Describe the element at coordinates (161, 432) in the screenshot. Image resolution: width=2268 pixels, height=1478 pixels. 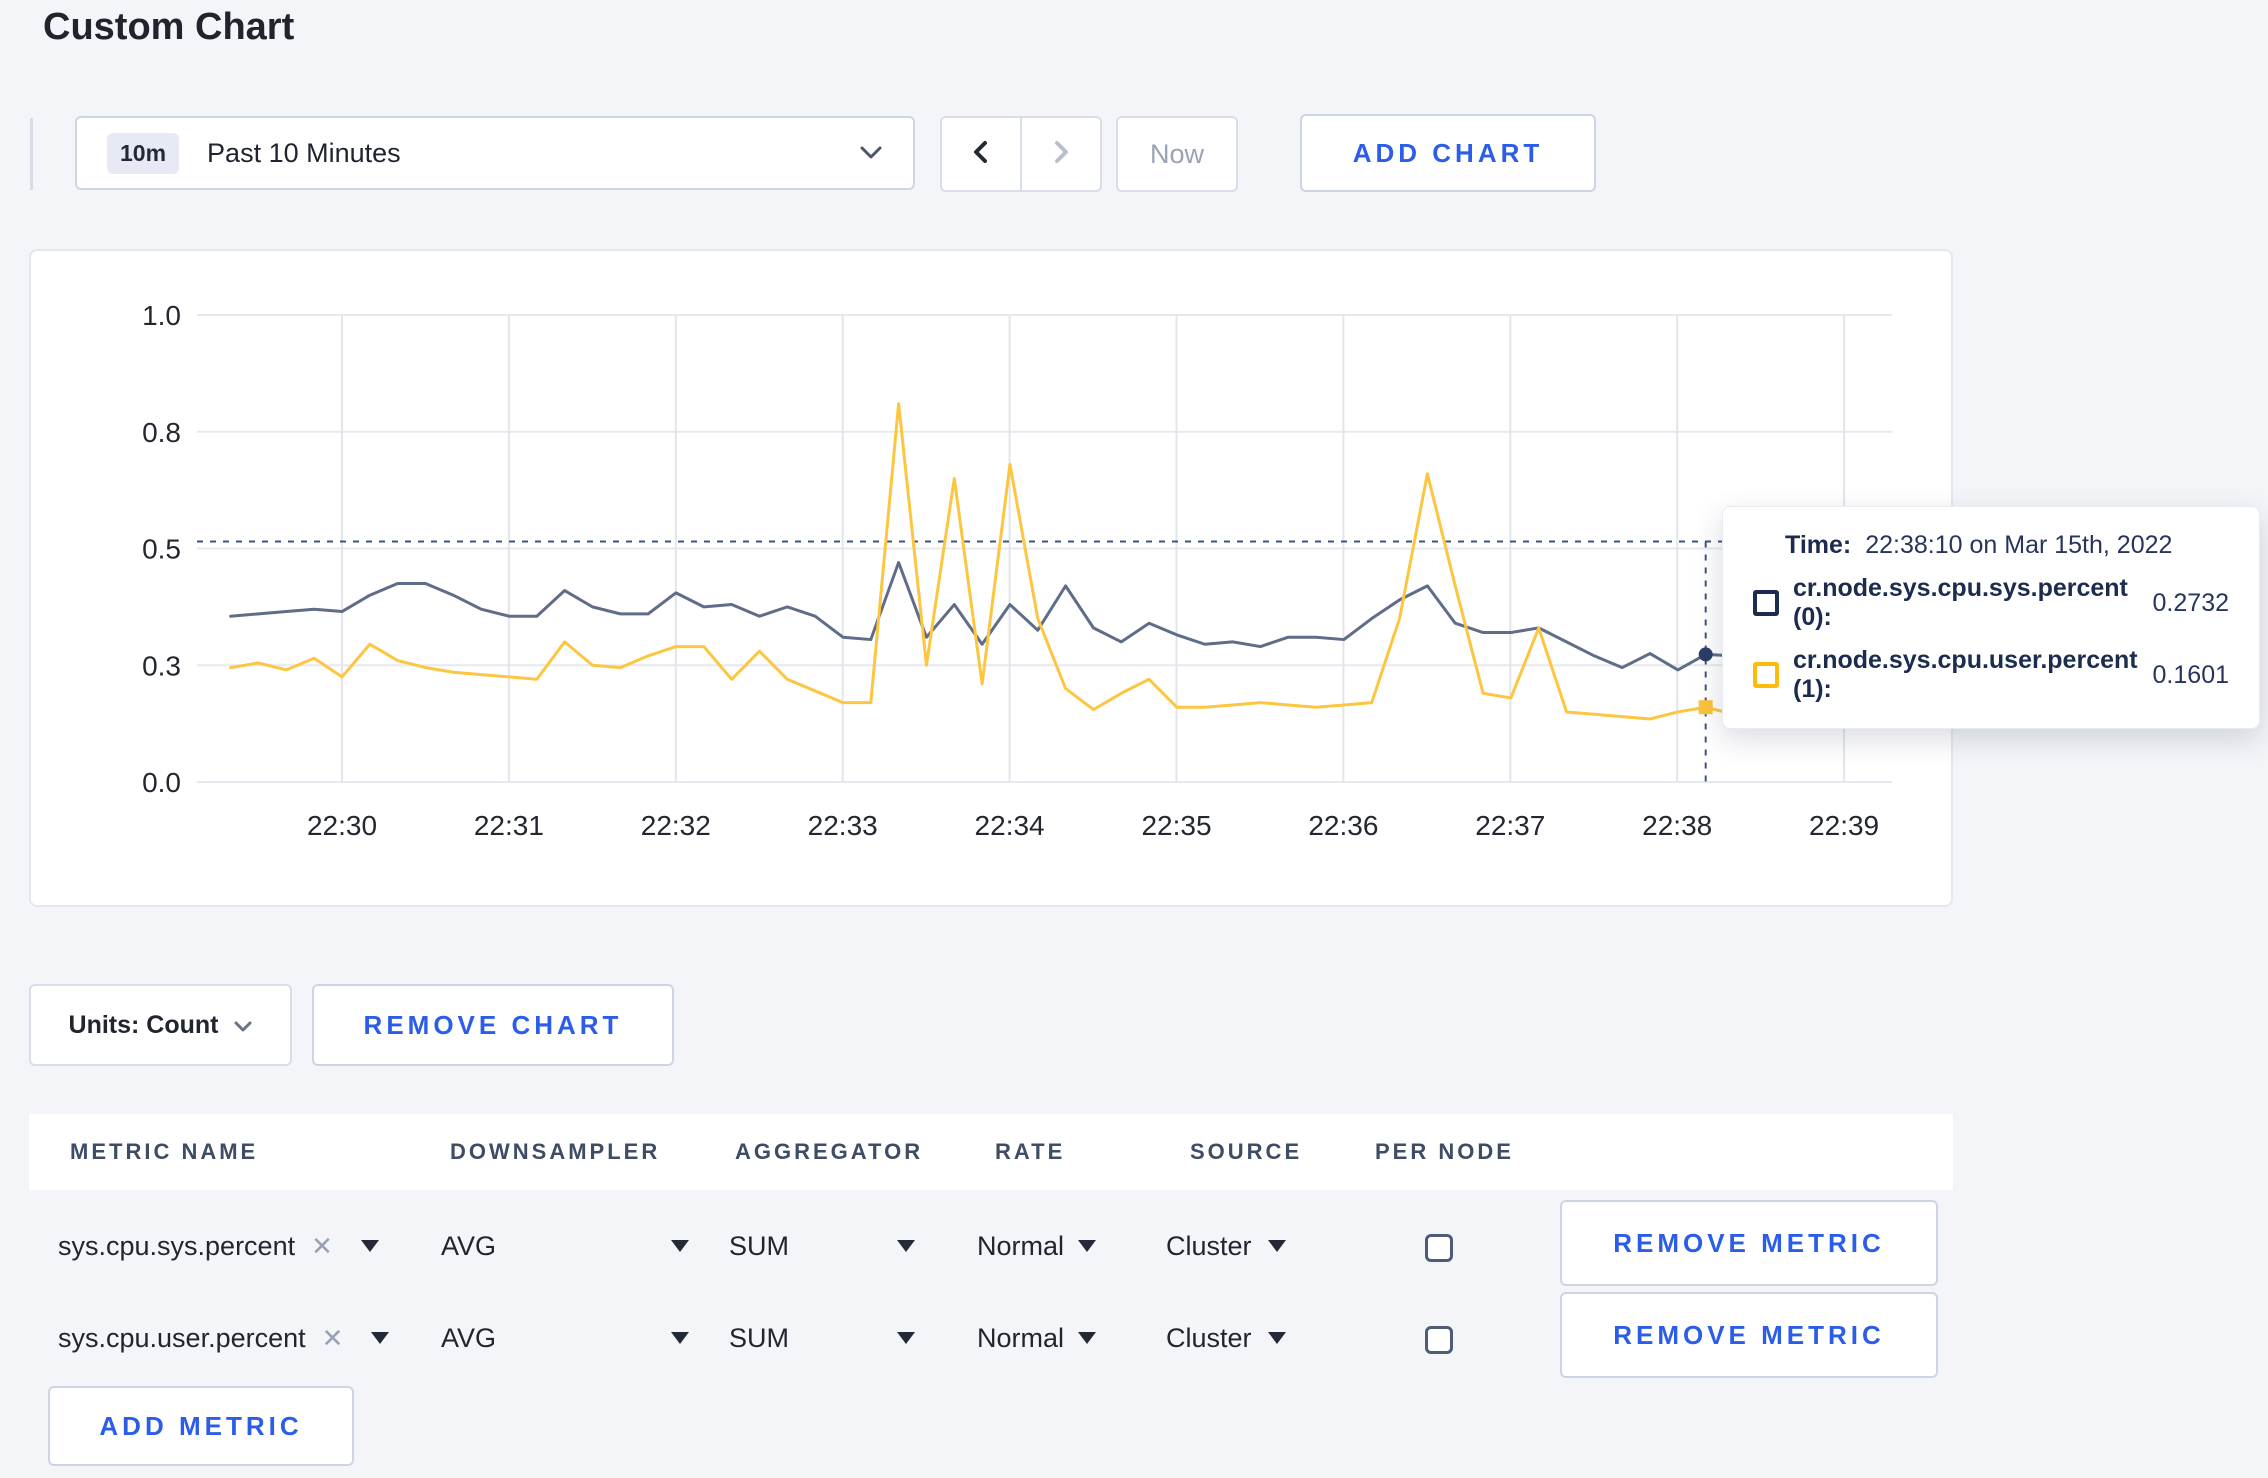
I see `svg-text: 0.8` at that location.